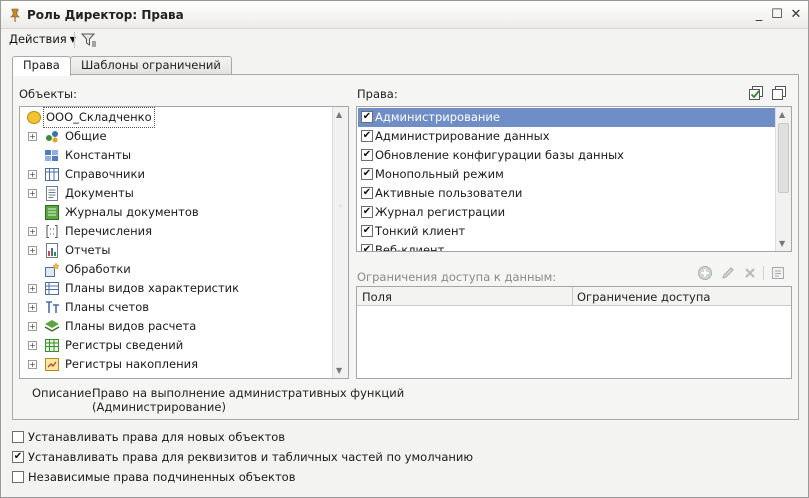  Describe the element at coordinates (377, 94) in the screenshot. I see `rights-label: Права:` at that location.